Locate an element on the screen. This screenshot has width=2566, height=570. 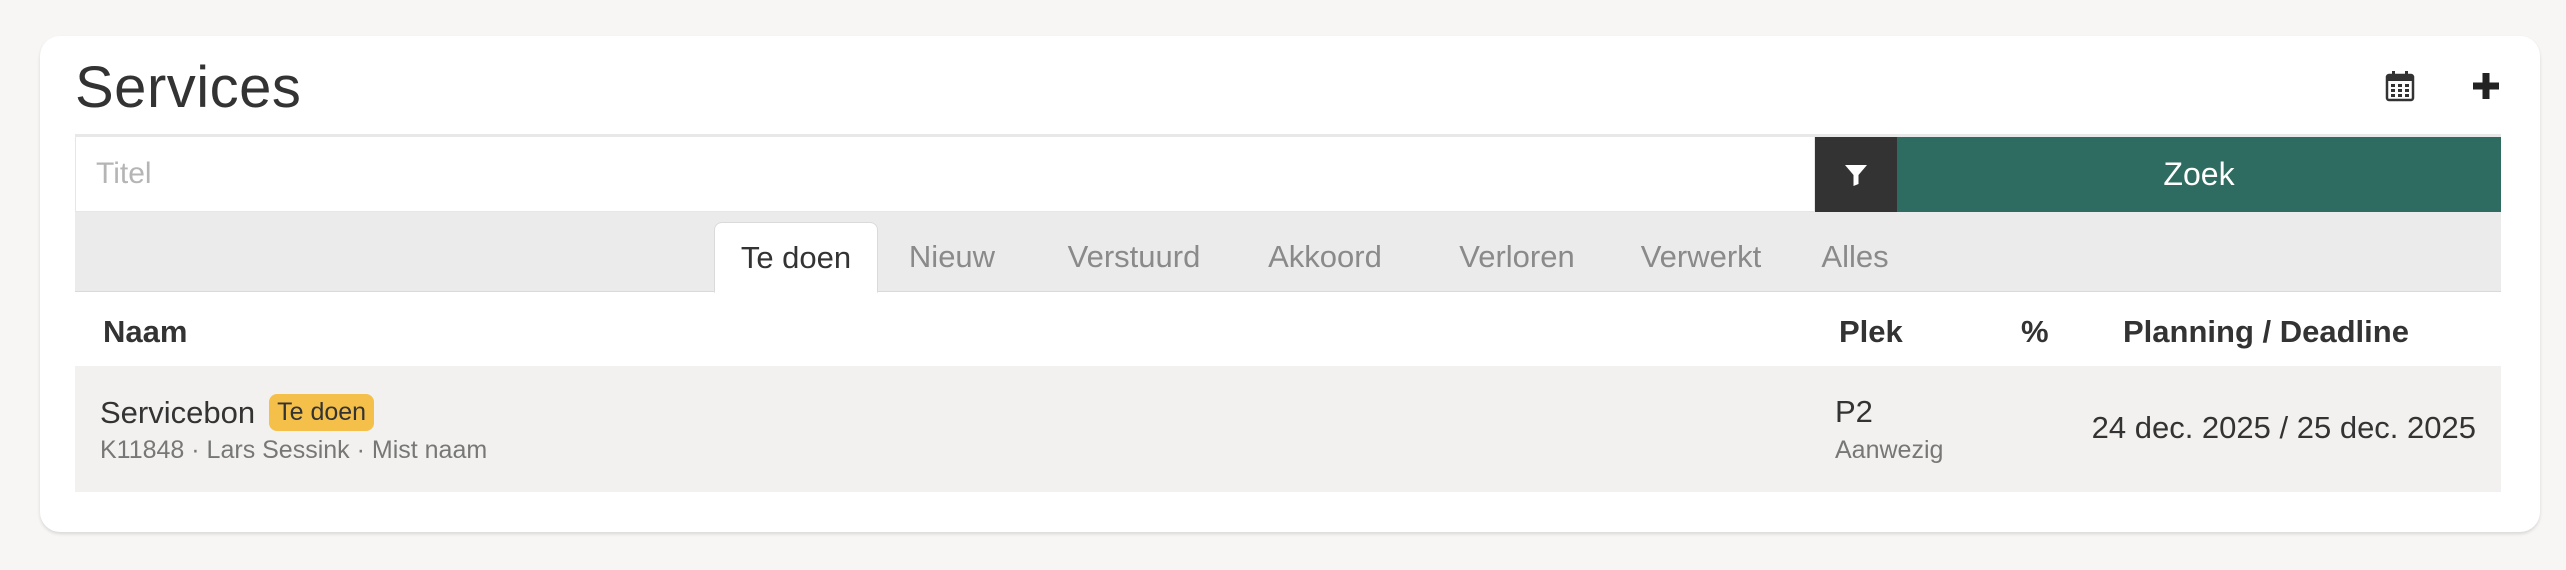
filter-icon is located at coordinates (1856, 175).